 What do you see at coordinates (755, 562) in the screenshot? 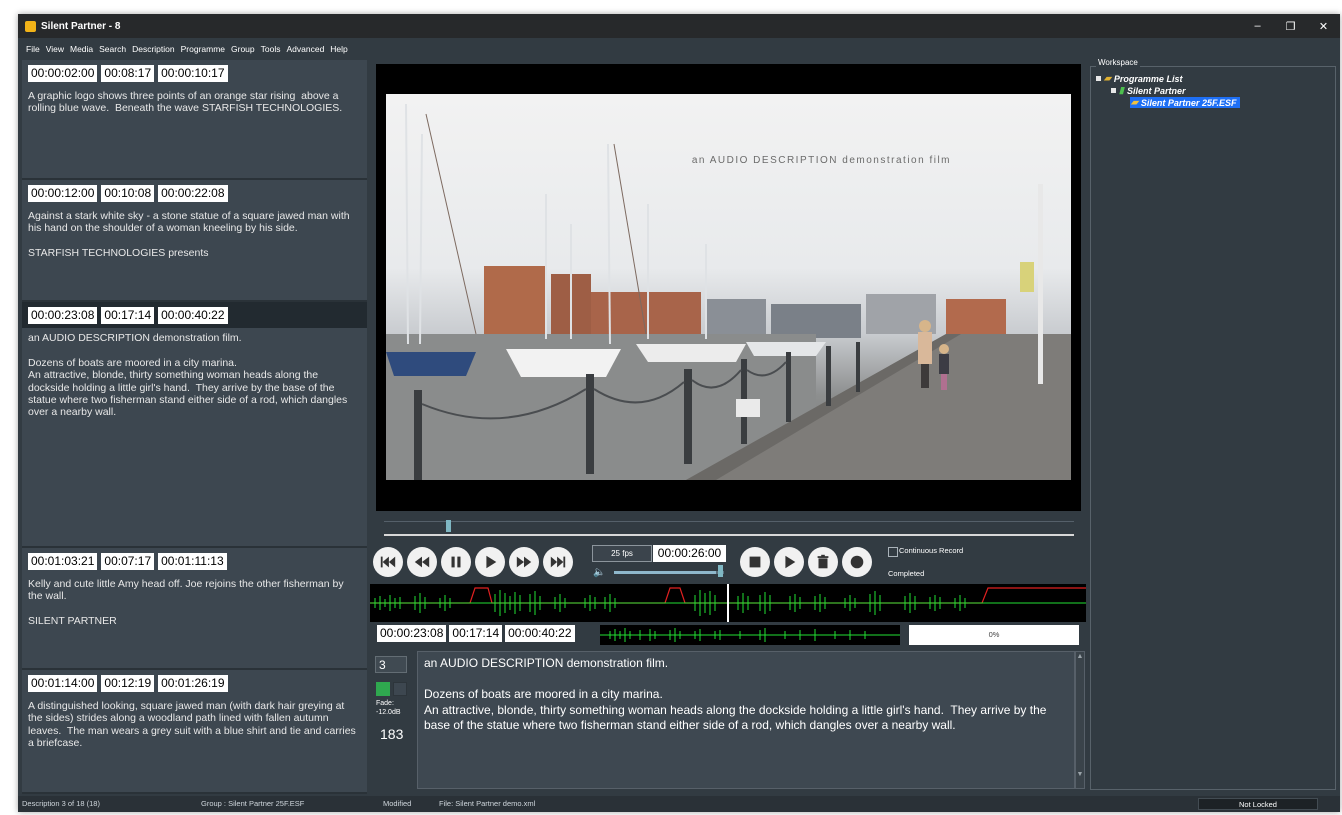
I see `stop-record-button` at bounding box center [755, 562].